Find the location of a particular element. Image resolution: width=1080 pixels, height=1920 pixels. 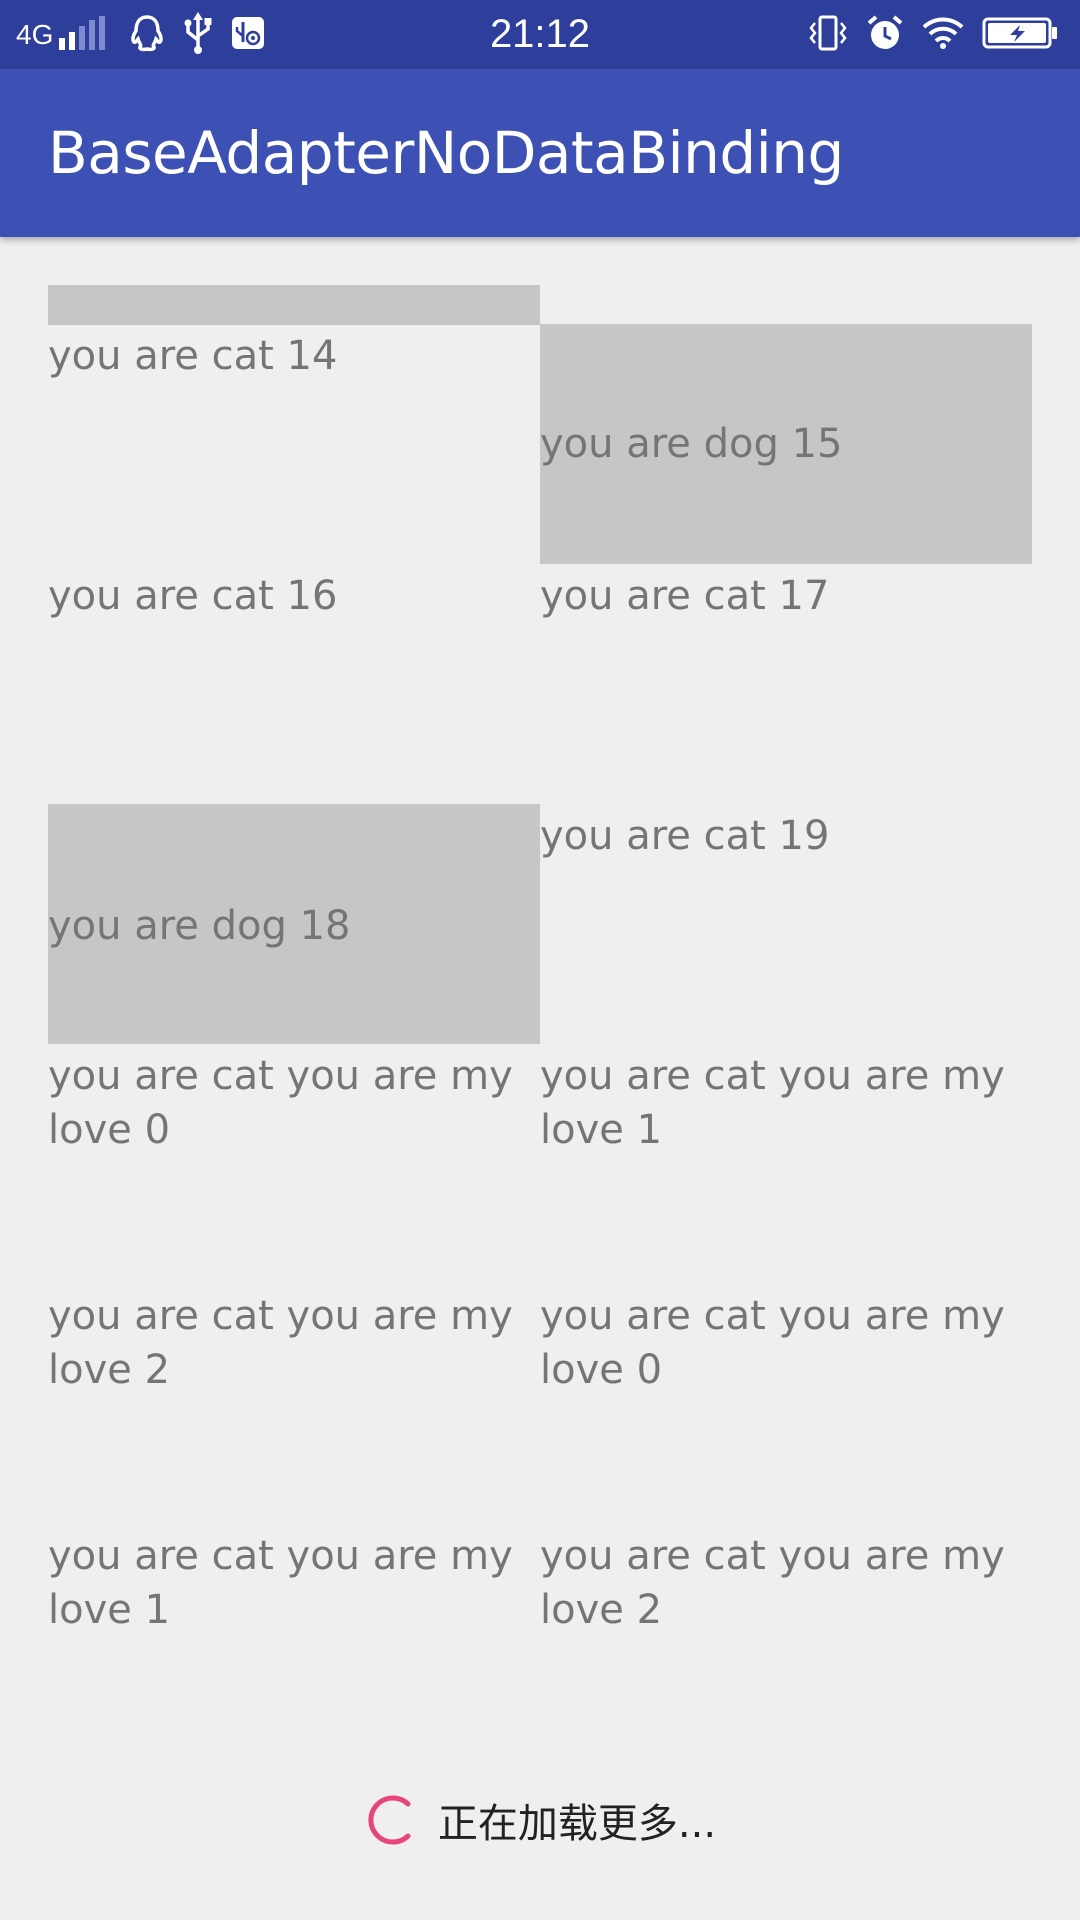

item-label: you are dog 15 is located at coordinates (691, 444).